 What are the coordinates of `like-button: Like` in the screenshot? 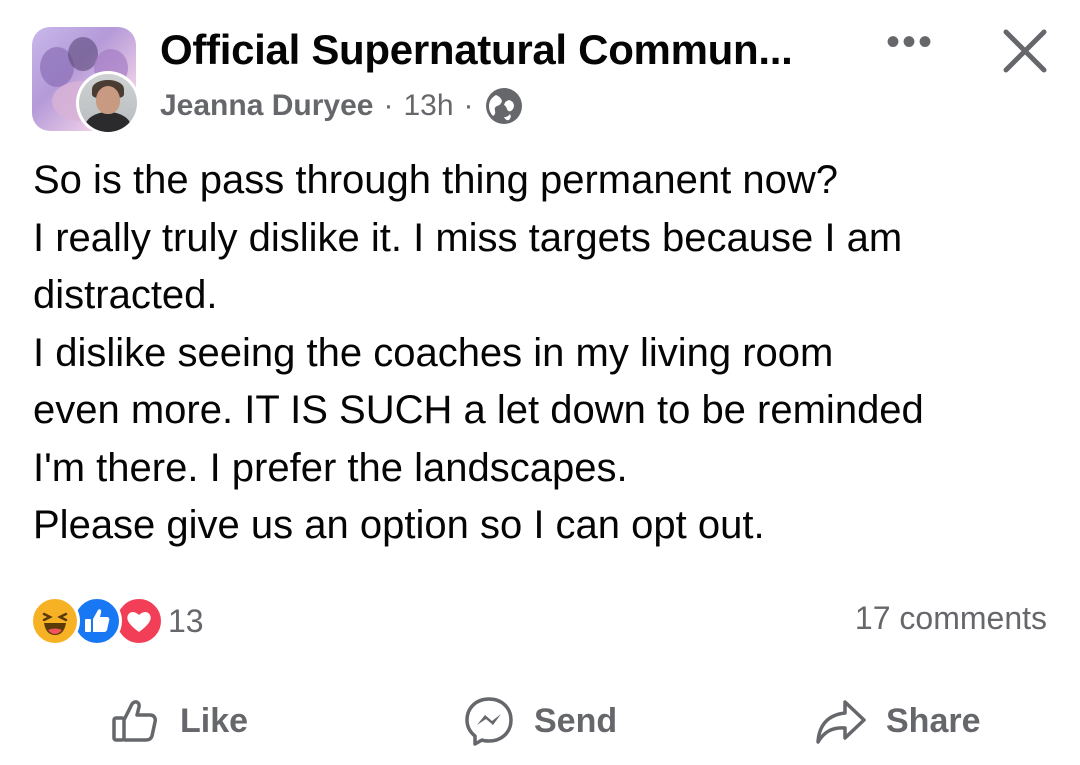 It's located at (178, 721).